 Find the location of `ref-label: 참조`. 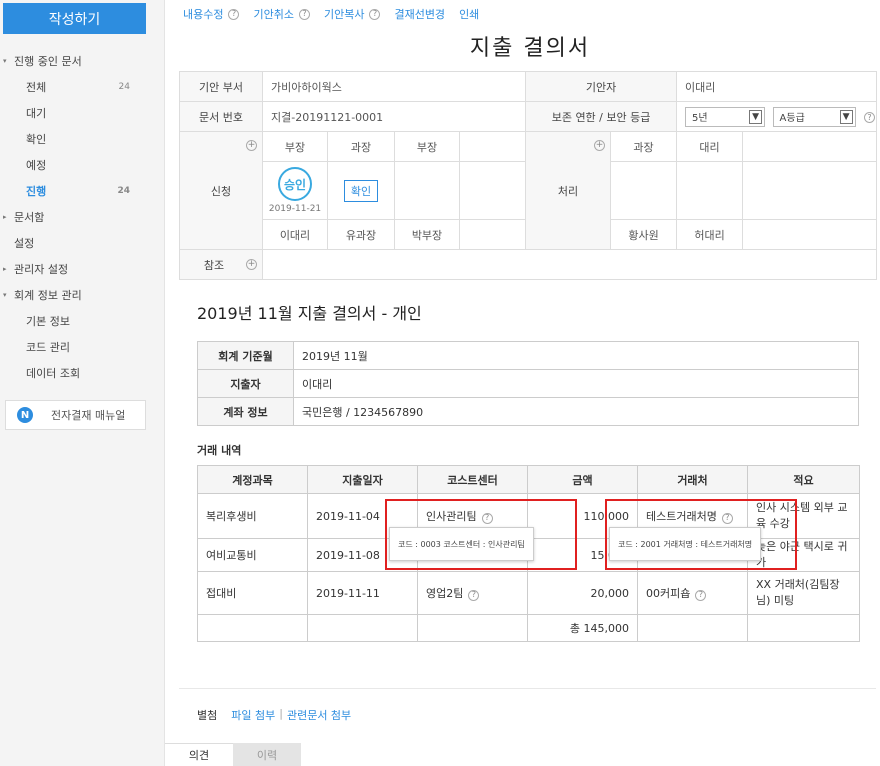

ref-label: 참조 is located at coordinates (214, 265).